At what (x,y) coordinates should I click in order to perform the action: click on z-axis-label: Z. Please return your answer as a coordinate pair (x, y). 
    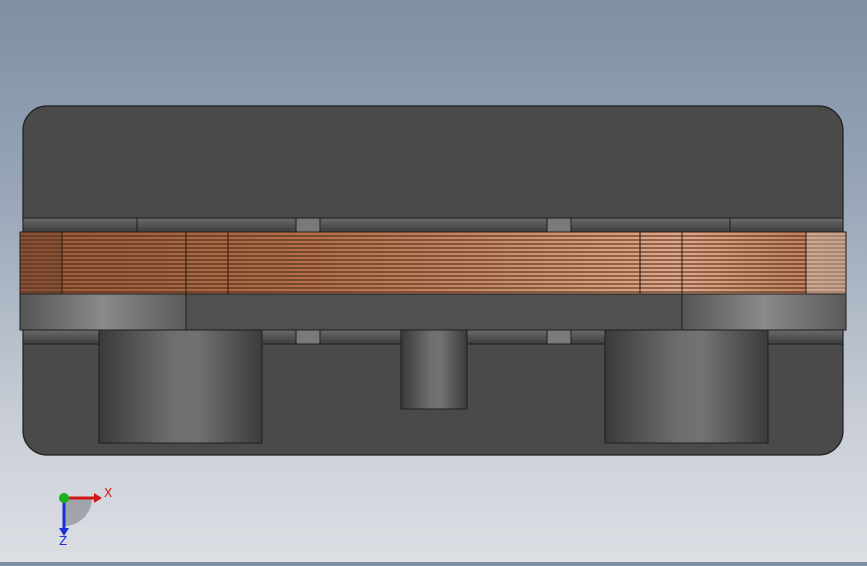
    Looking at the image, I should click on (63, 541).